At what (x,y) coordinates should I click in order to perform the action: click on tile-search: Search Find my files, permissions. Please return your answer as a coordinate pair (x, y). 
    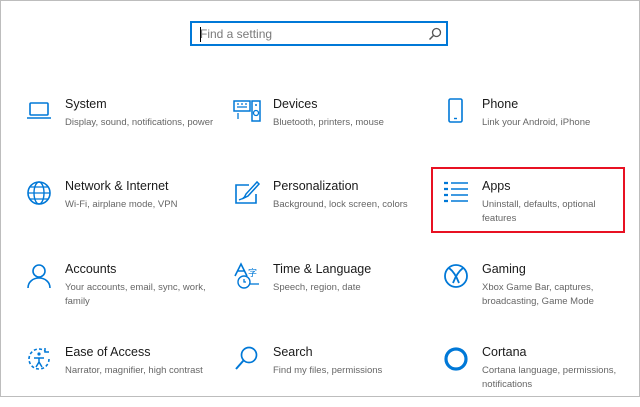
    Looking at the image, I should click on (328, 376).